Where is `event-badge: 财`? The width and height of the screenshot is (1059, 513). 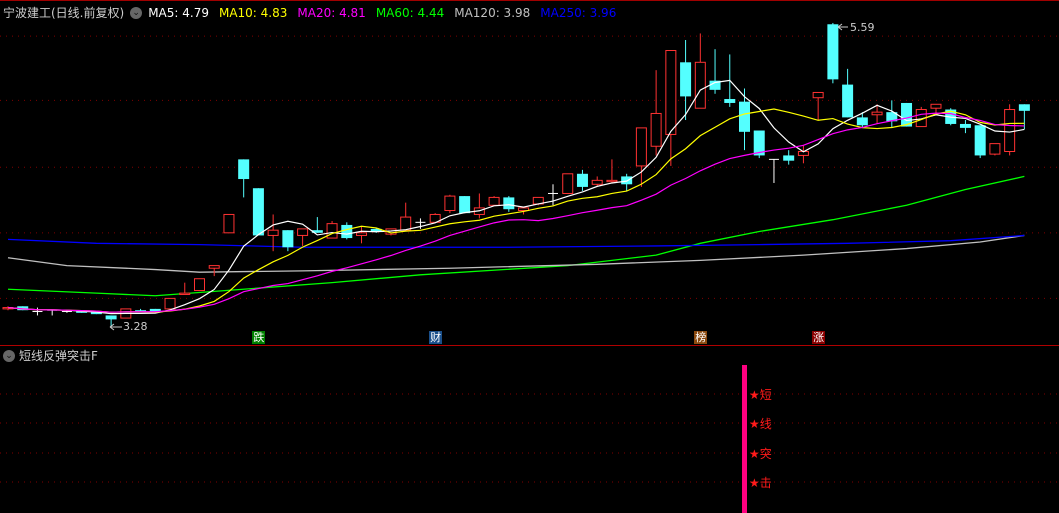
event-badge: 财 is located at coordinates (436, 337).